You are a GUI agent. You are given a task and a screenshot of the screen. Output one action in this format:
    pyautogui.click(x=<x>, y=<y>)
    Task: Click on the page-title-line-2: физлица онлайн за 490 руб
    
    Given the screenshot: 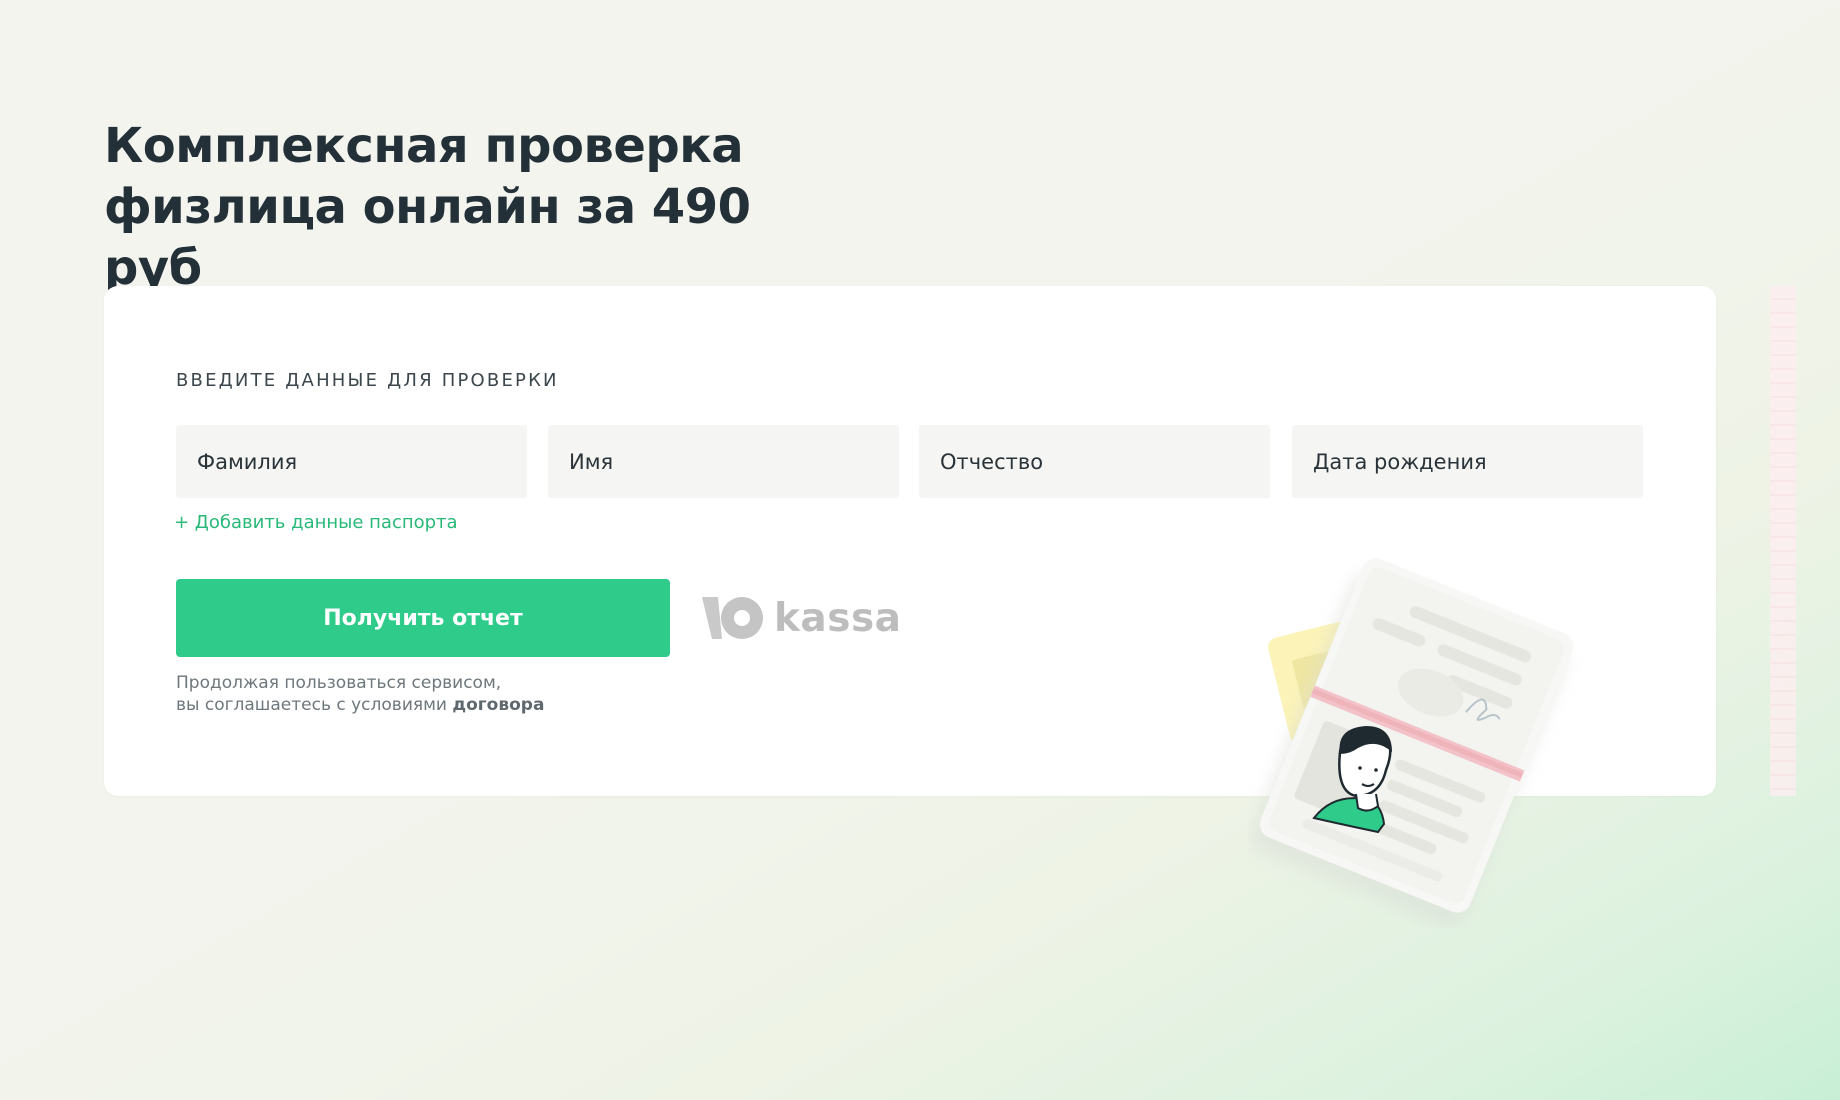 What is the action you would take?
    pyautogui.click(x=427, y=237)
    